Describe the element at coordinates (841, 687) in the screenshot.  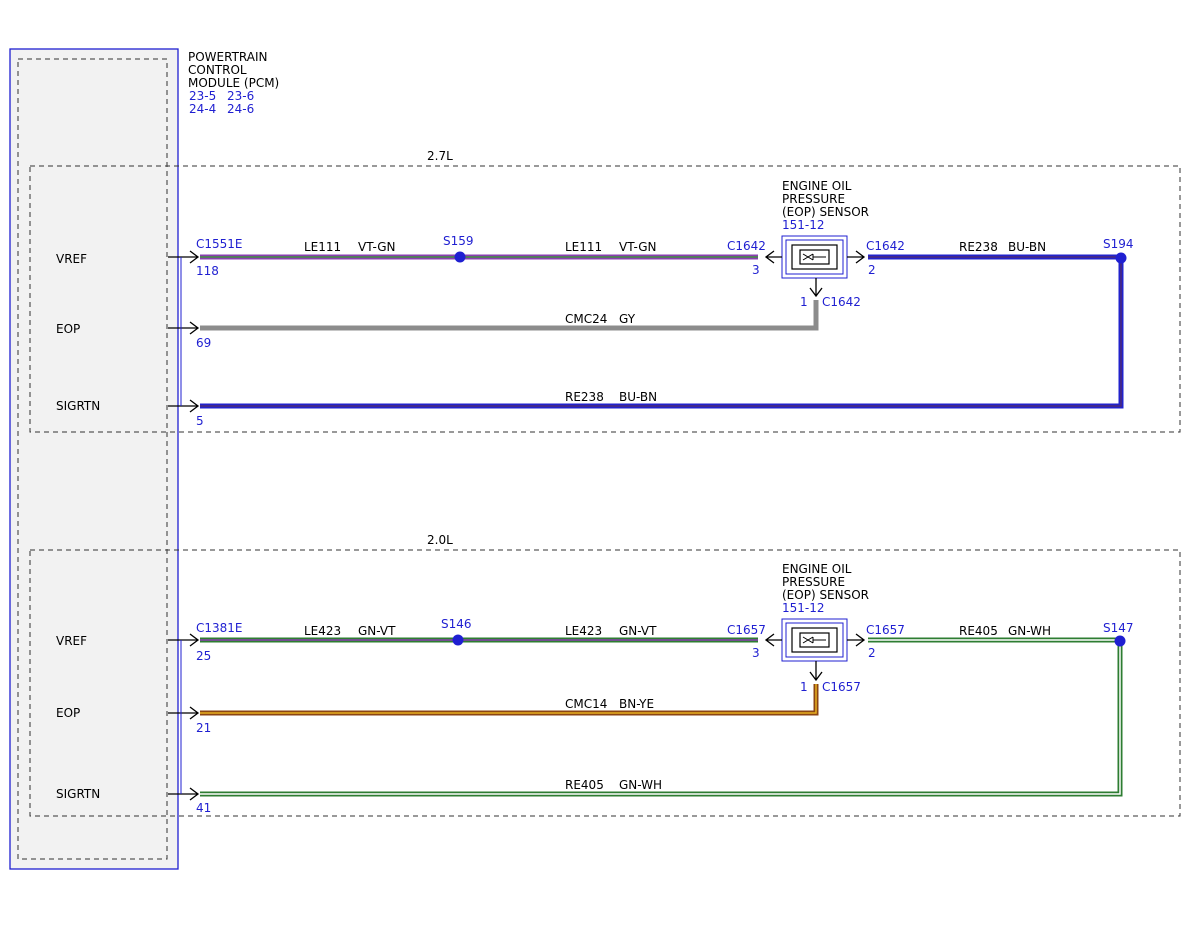
I see `sensor-connector-signal: C1657` at that location.